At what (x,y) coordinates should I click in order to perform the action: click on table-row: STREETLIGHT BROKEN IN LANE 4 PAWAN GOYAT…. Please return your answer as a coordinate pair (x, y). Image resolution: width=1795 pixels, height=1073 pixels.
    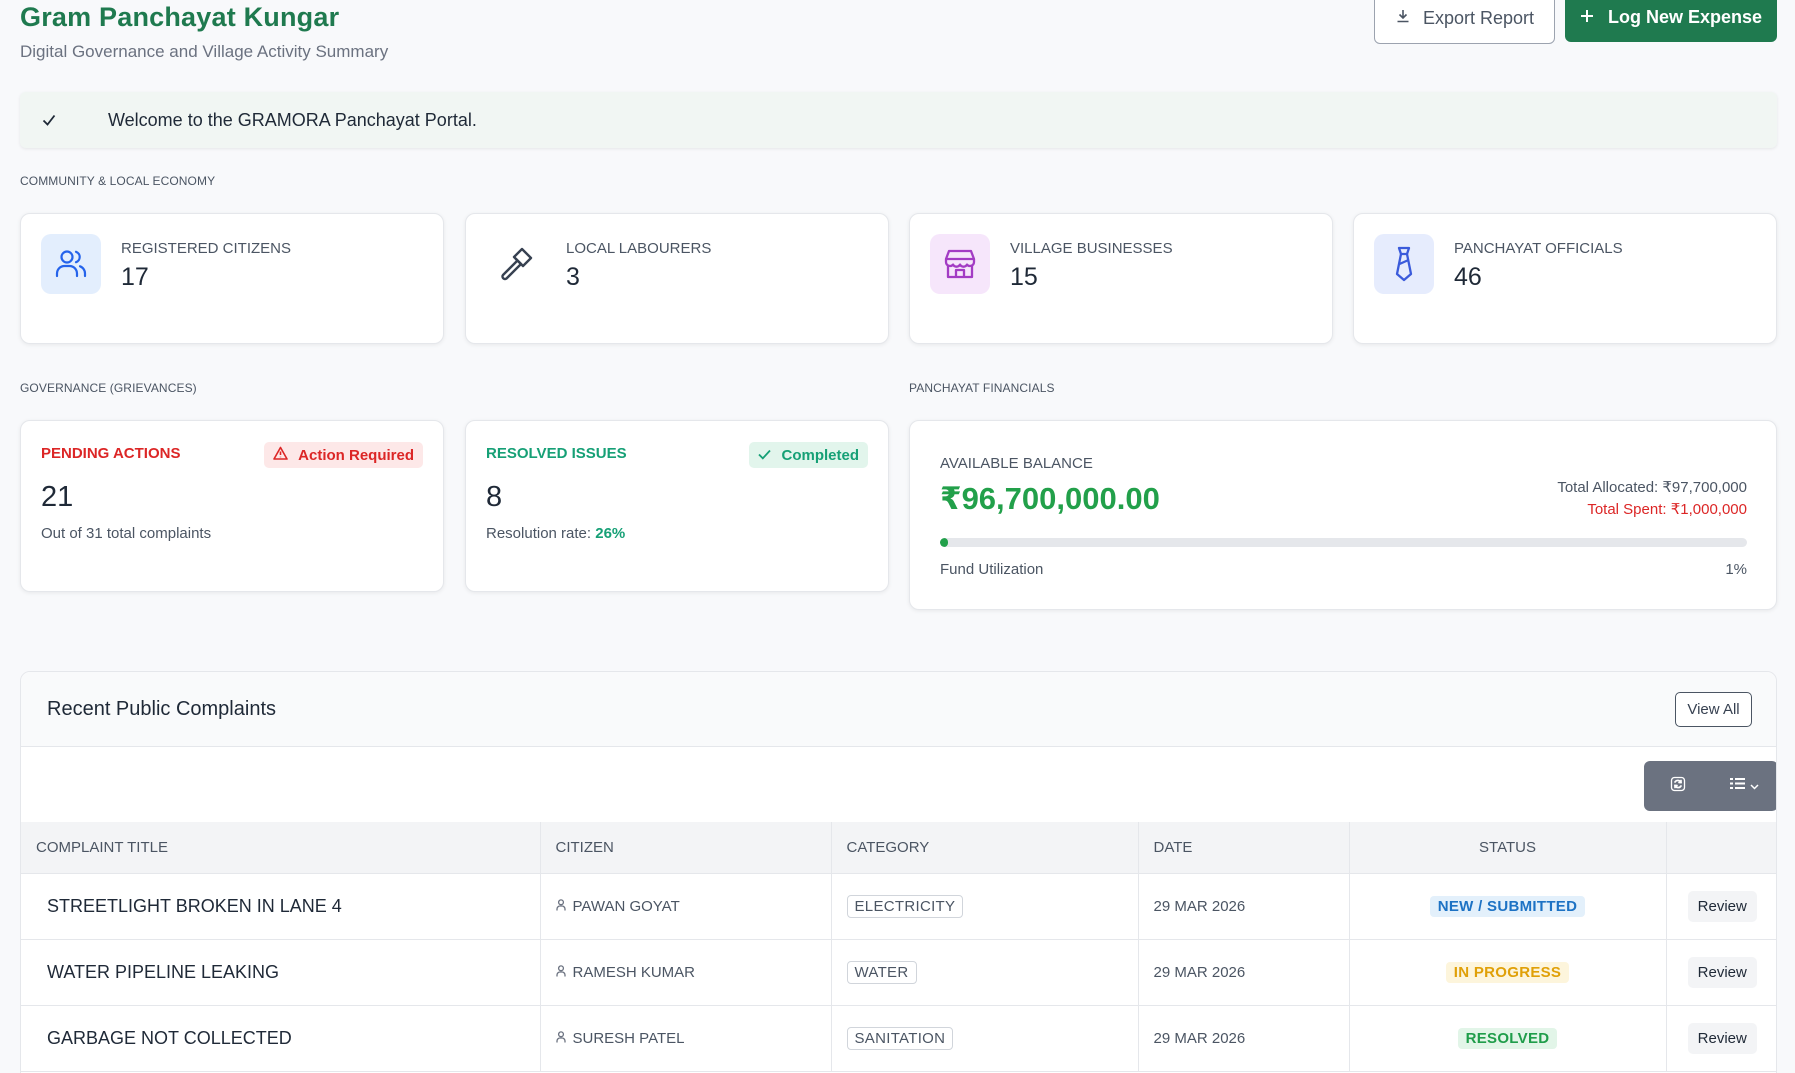
    Looking at the image, I should click on (898, 906).